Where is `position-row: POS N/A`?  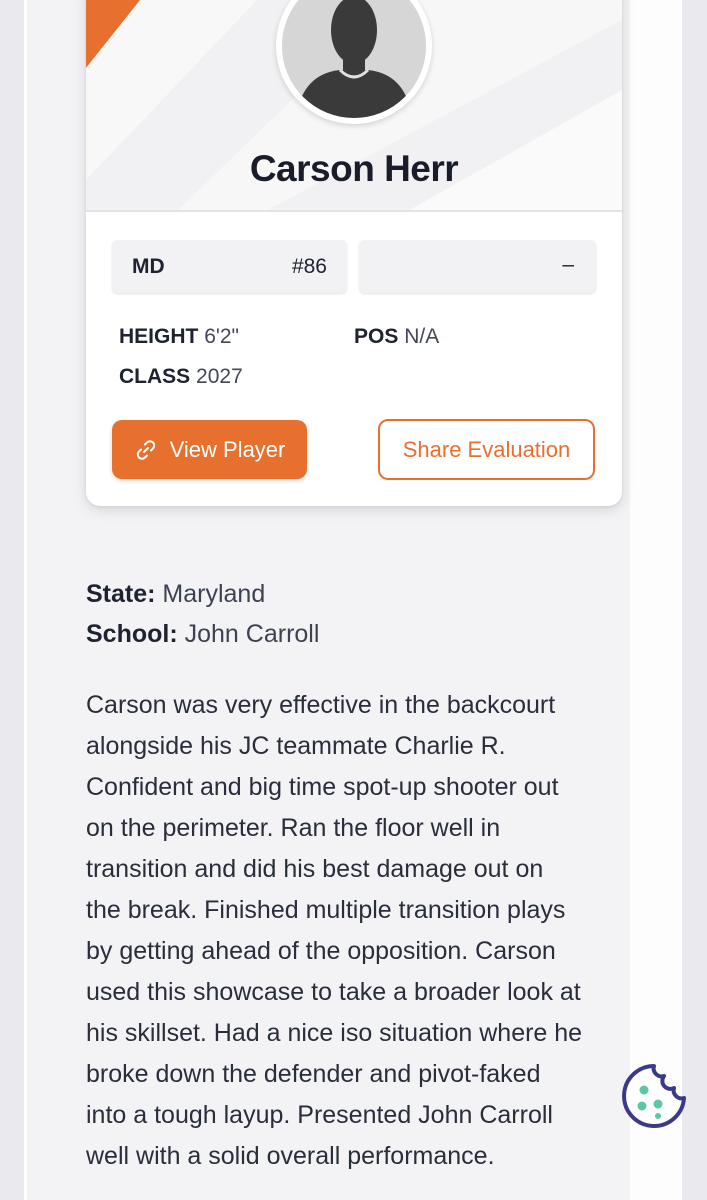 position-row: POS N/A is located at coordinates (396, 337).